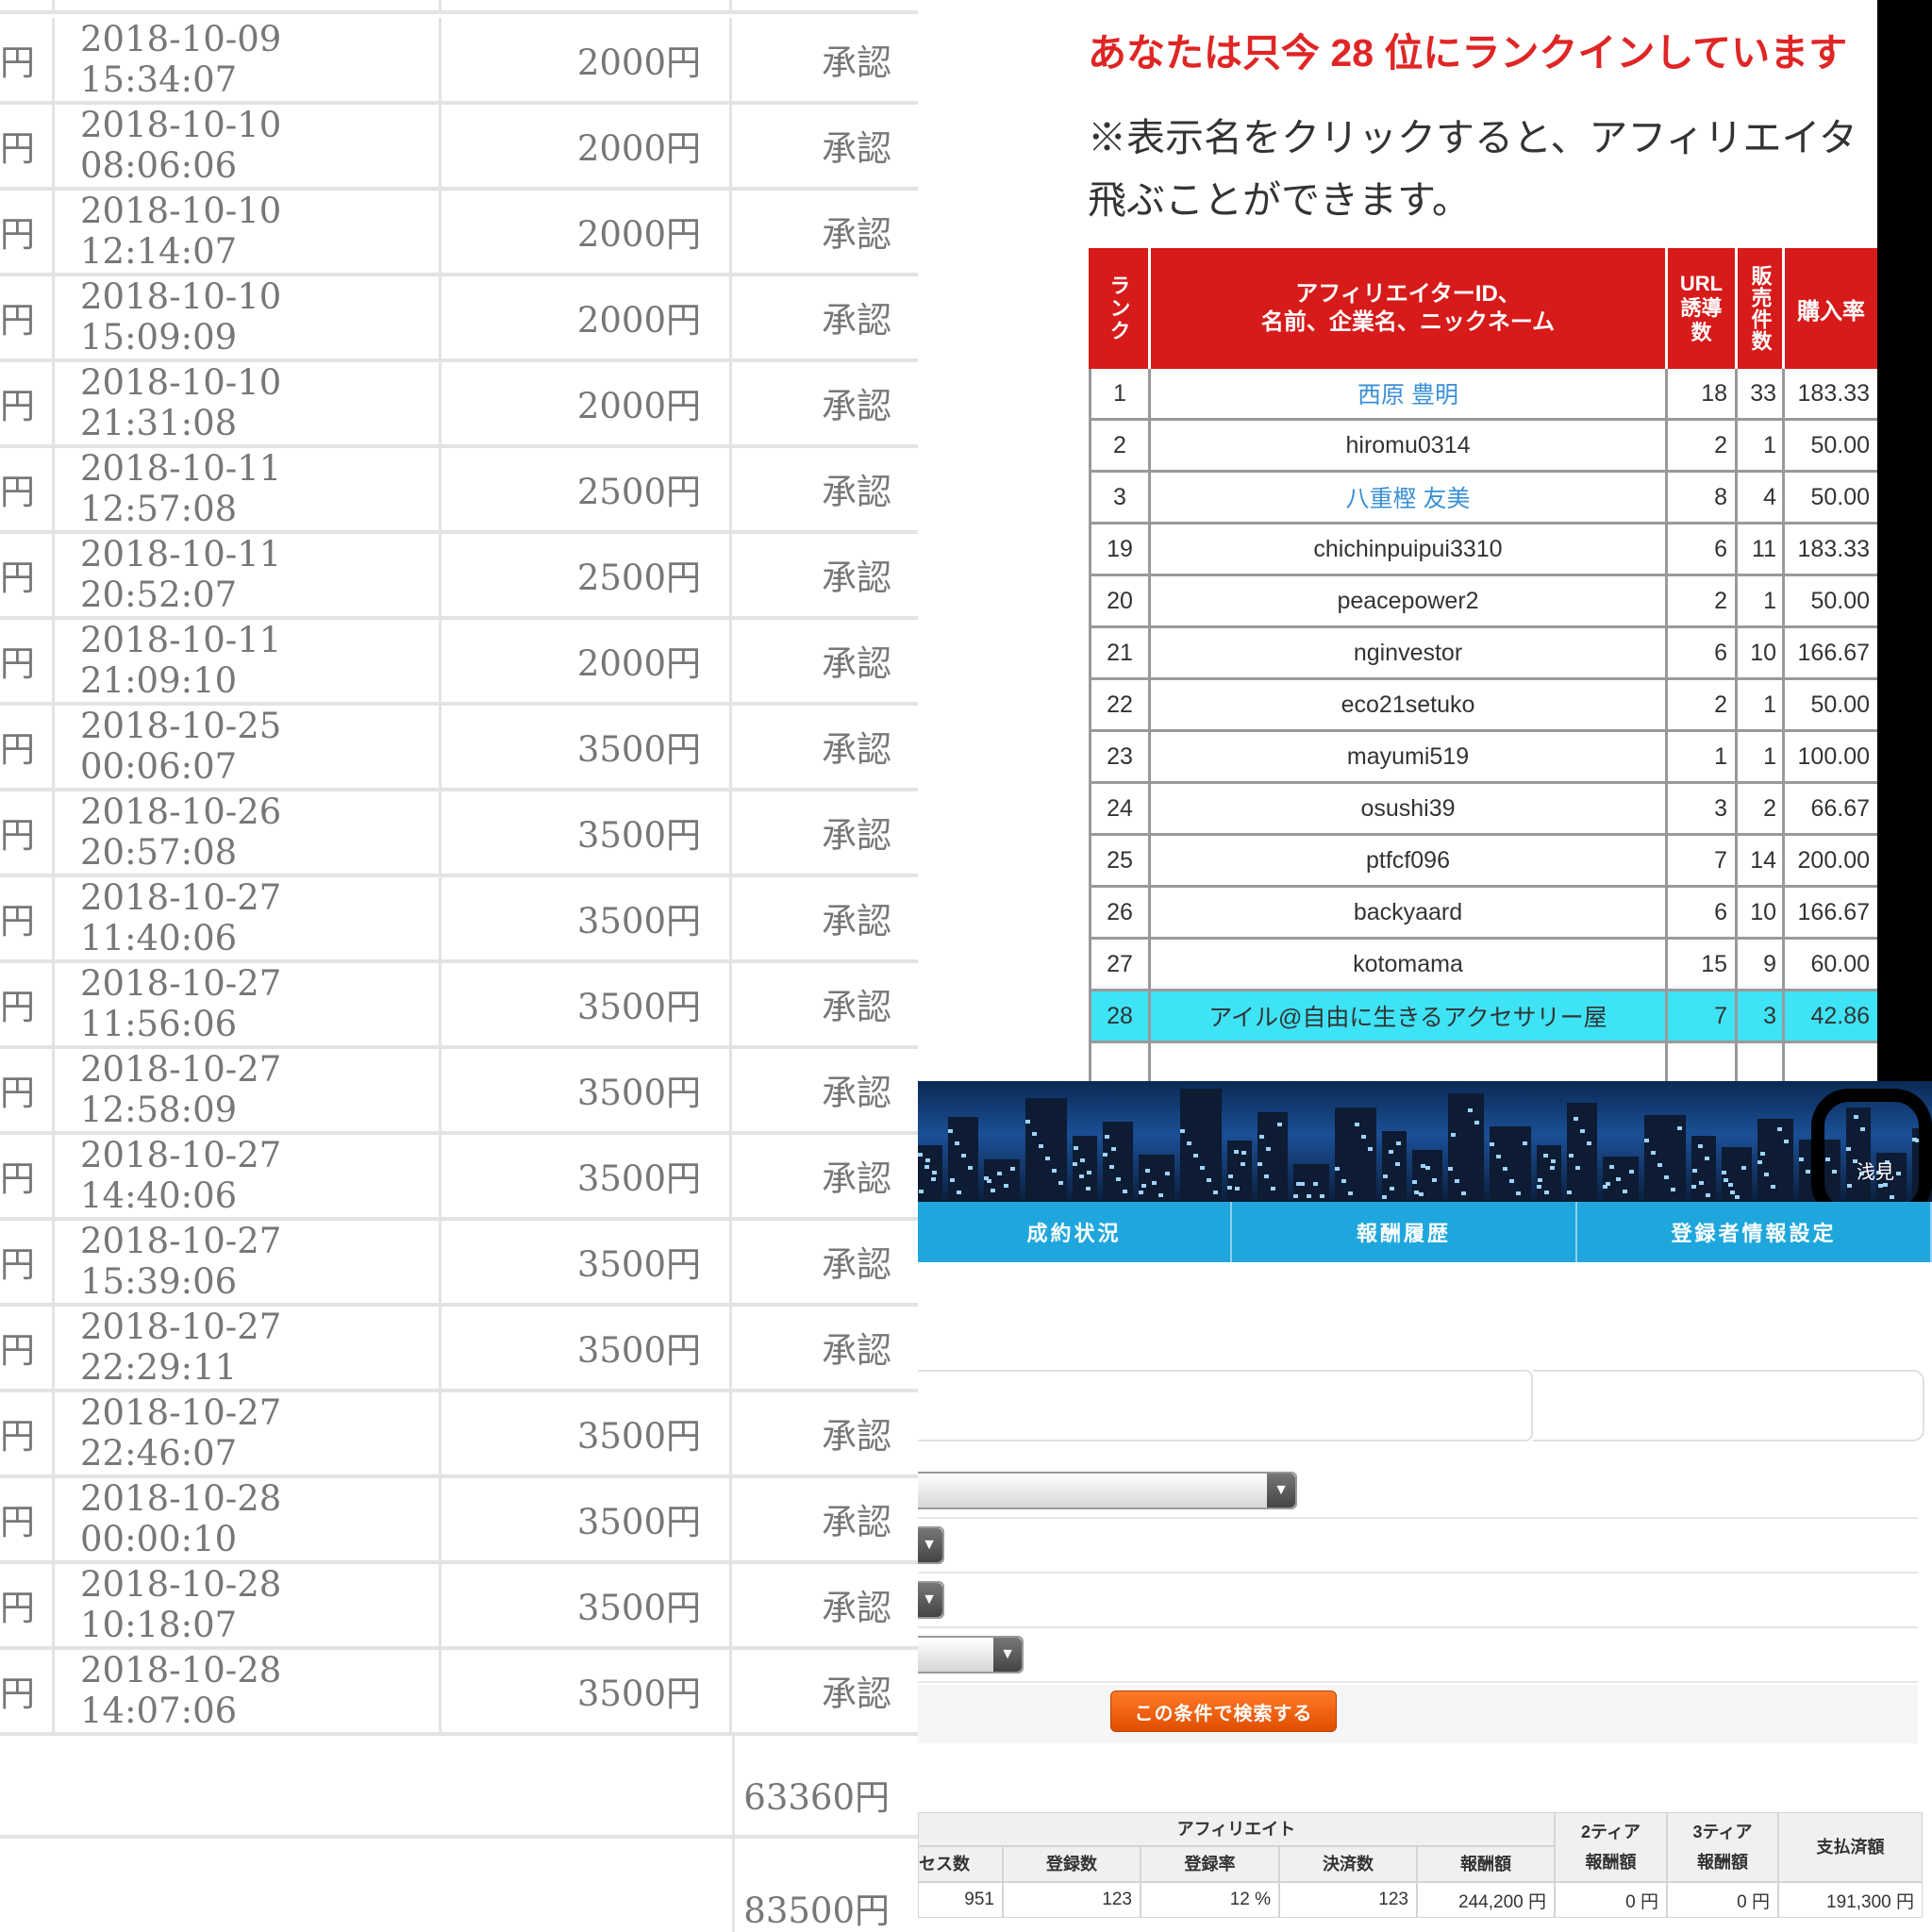  What do you see at coordinates (1728, 1405) in the screenshot?
I see `search-field-secondary` at bounding box center [1728, 1405].